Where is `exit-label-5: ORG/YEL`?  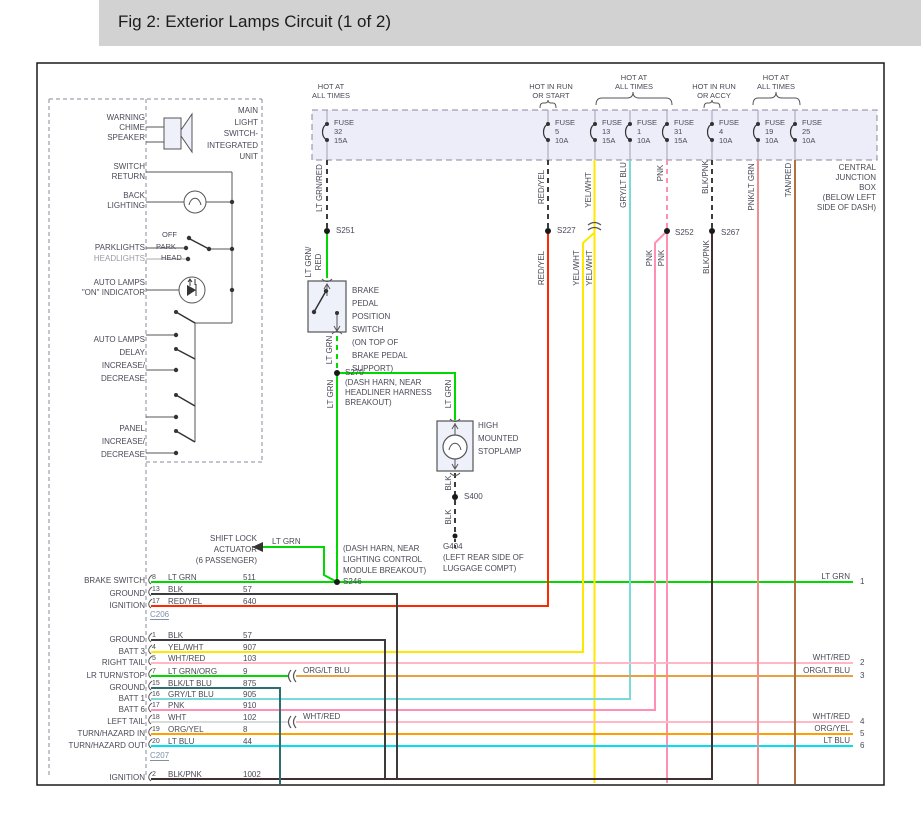
exit-label-5: ORG/YEL is located at coordinates (832, 728).